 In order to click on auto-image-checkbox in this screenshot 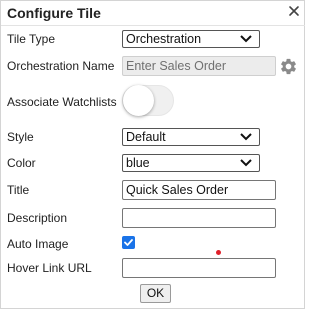, I will do `click(128, 242)`.